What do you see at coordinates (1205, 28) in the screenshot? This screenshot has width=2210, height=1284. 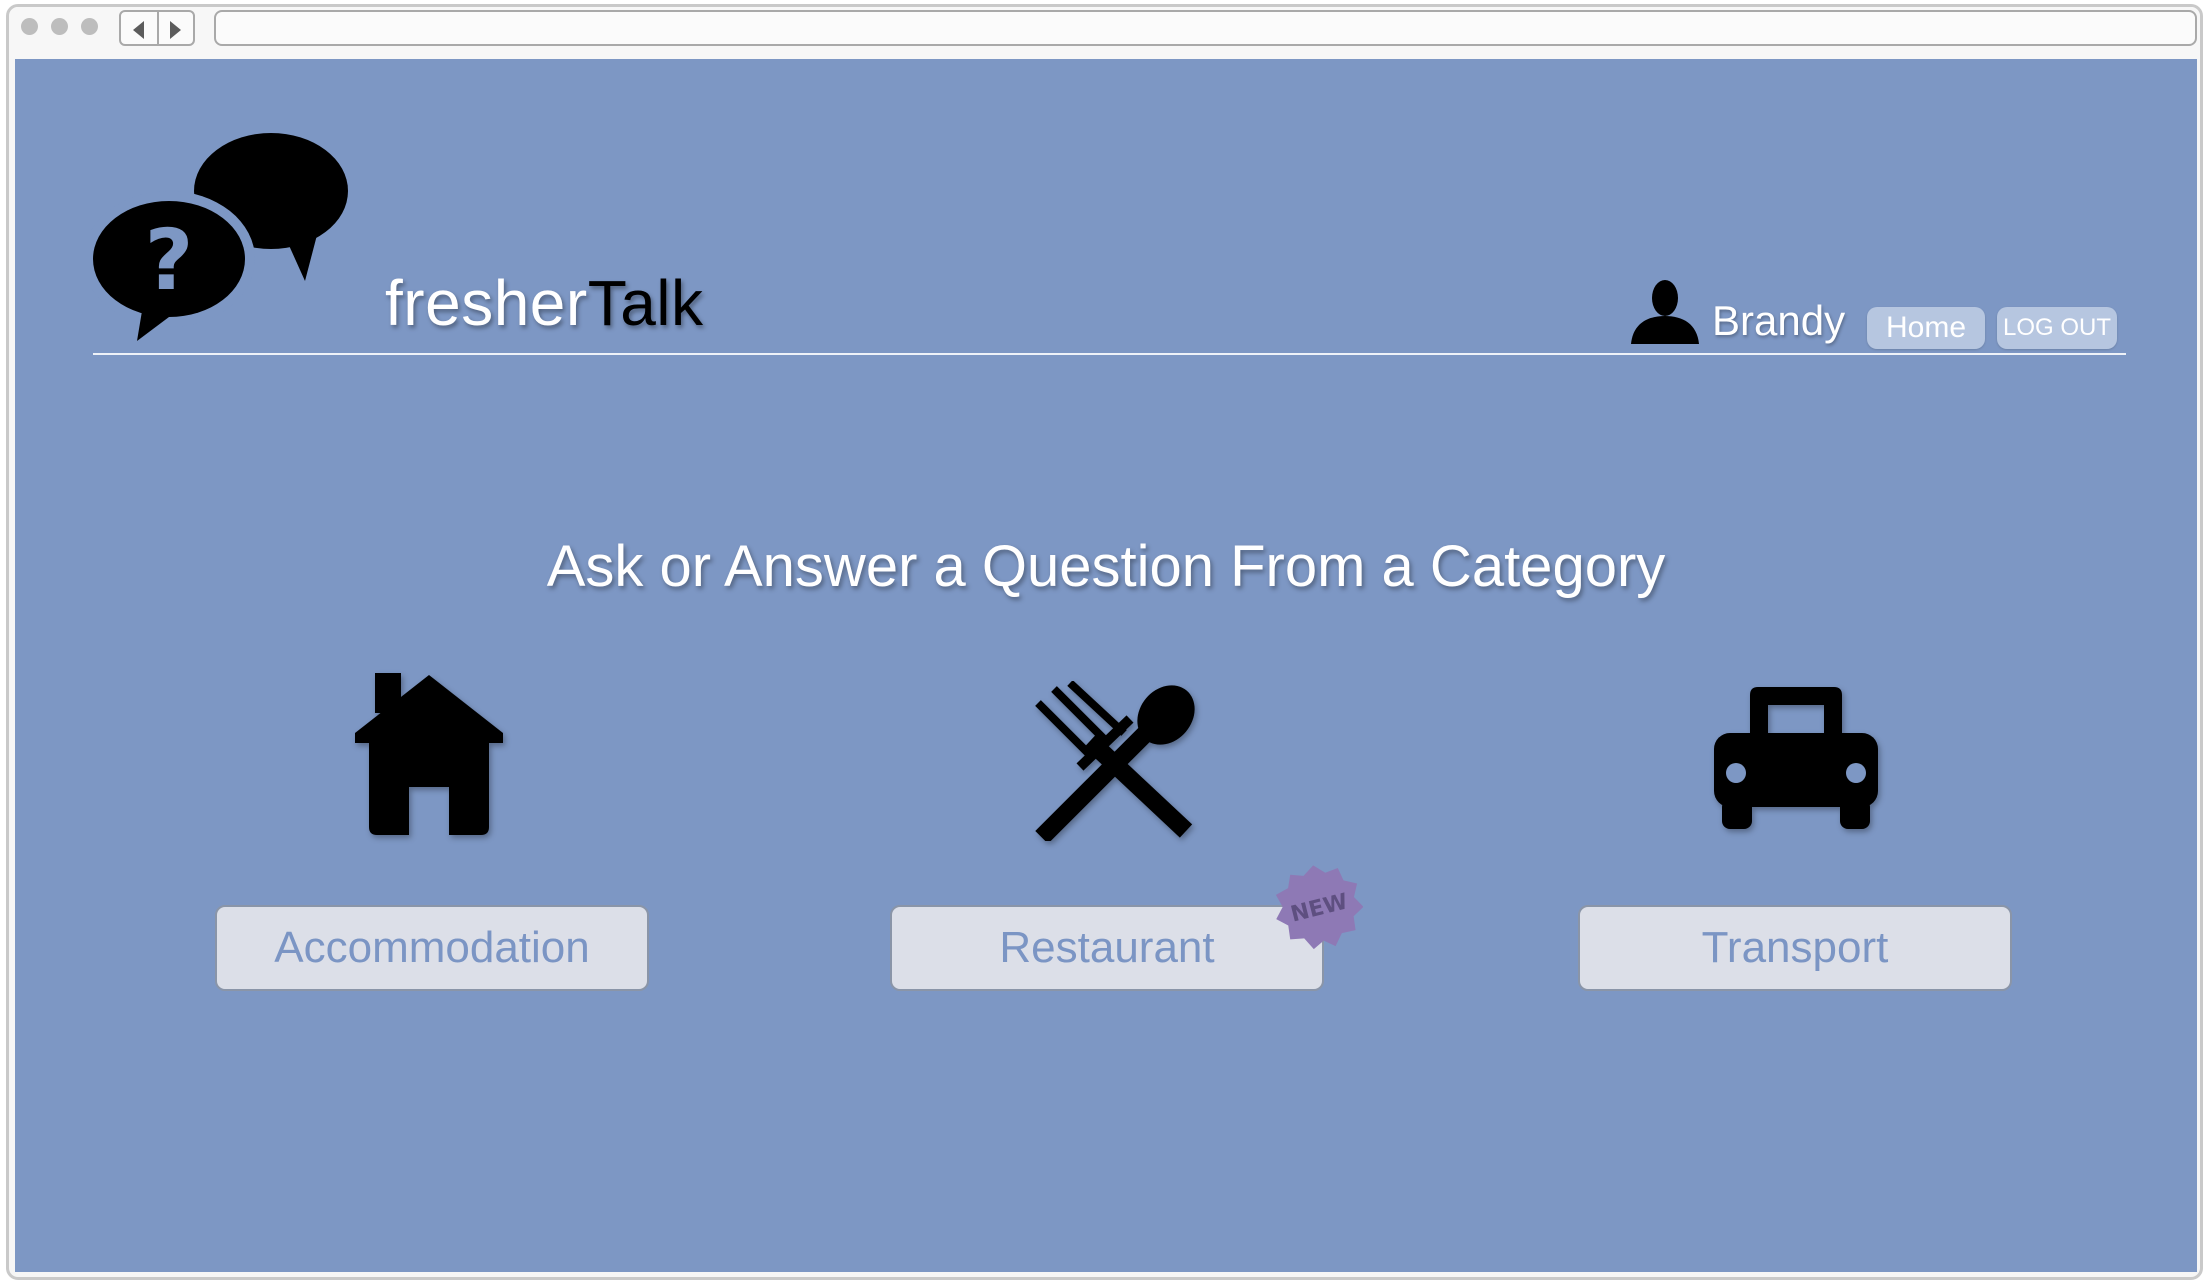 I see `address-bar` at bounding box center [1205, 28].